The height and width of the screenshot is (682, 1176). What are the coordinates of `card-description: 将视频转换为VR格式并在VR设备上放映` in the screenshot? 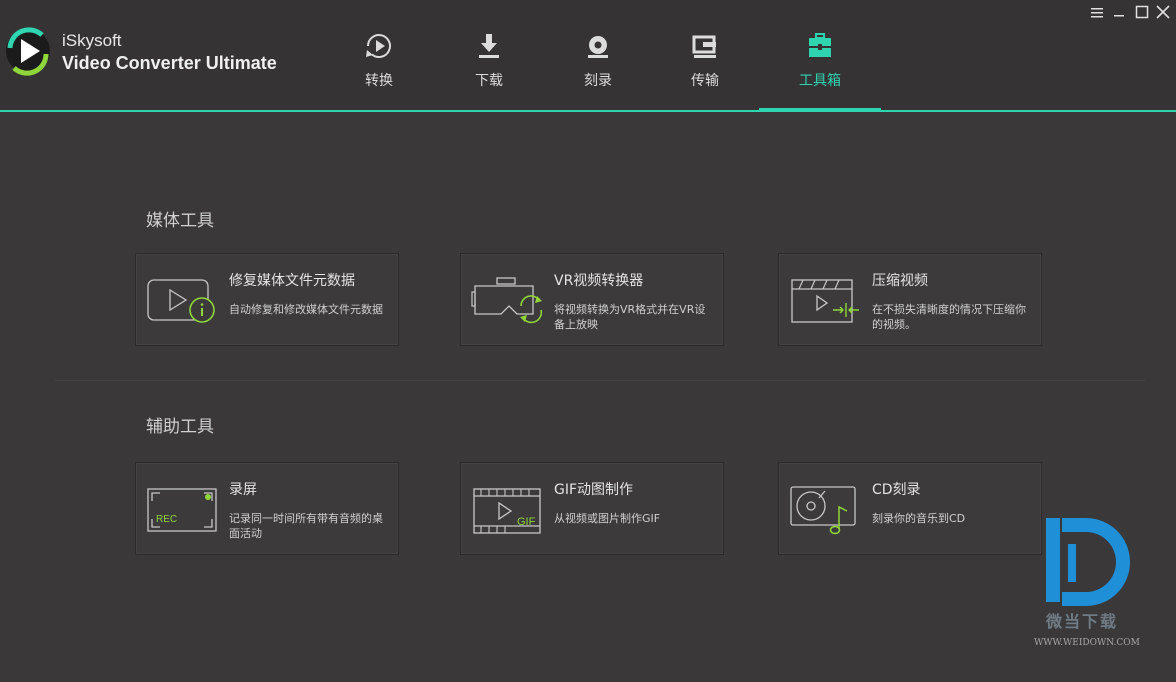 It's located at (630, 317).